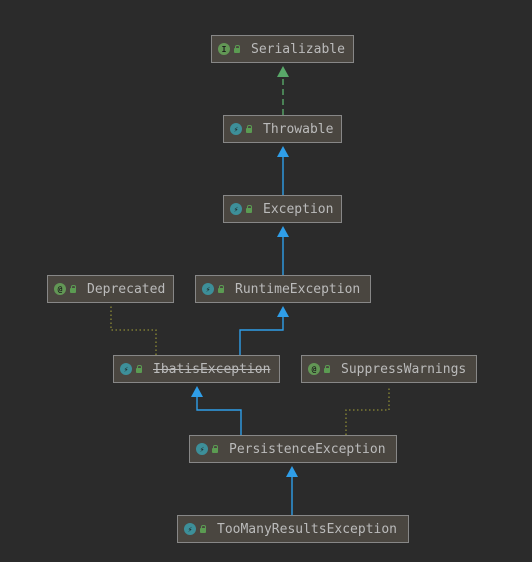 The width and height of the screenshot is (532, 562). What do you see at coordinates (126, 289) in the screenshot?
I see `node-label: Deprecated` at bounding box center [126, 289].